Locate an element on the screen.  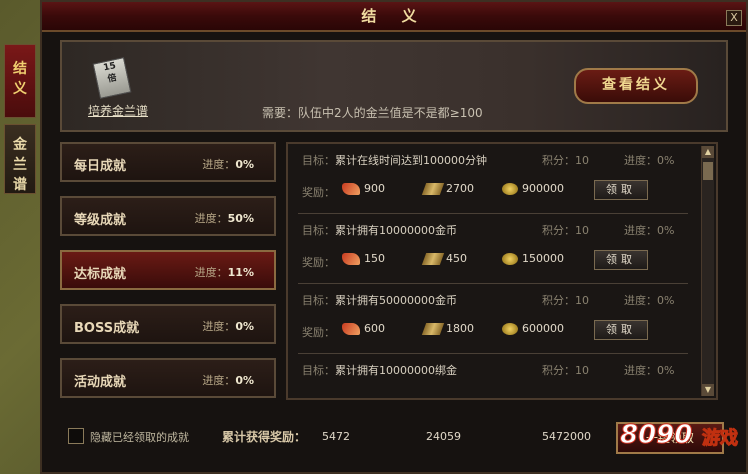
hide-claimed-label: 隐藏已经领取的成就 is located at coordinates (139, 437).